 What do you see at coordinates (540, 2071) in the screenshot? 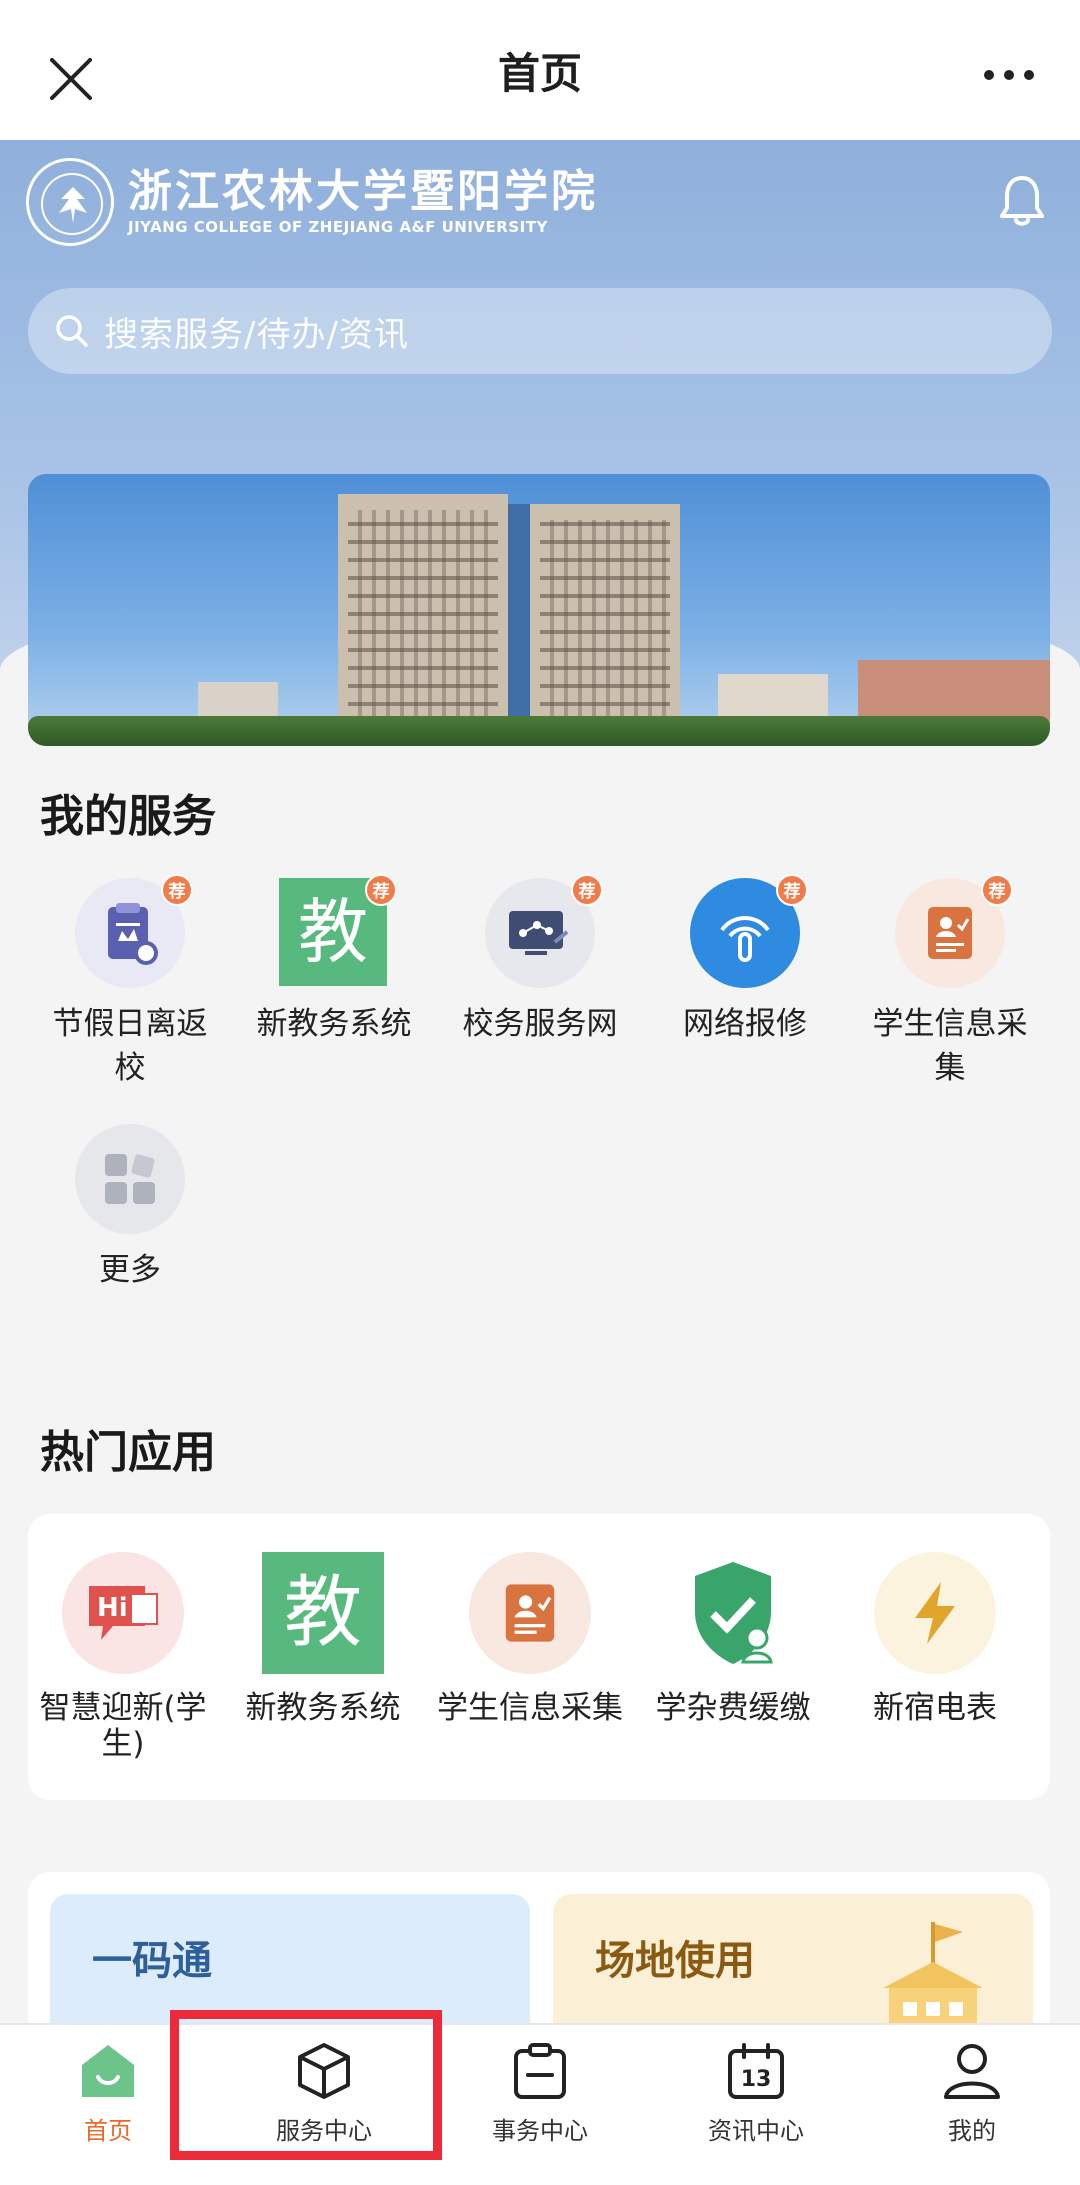
I see `clipboard-icon` at bounding box center [540, 2071].